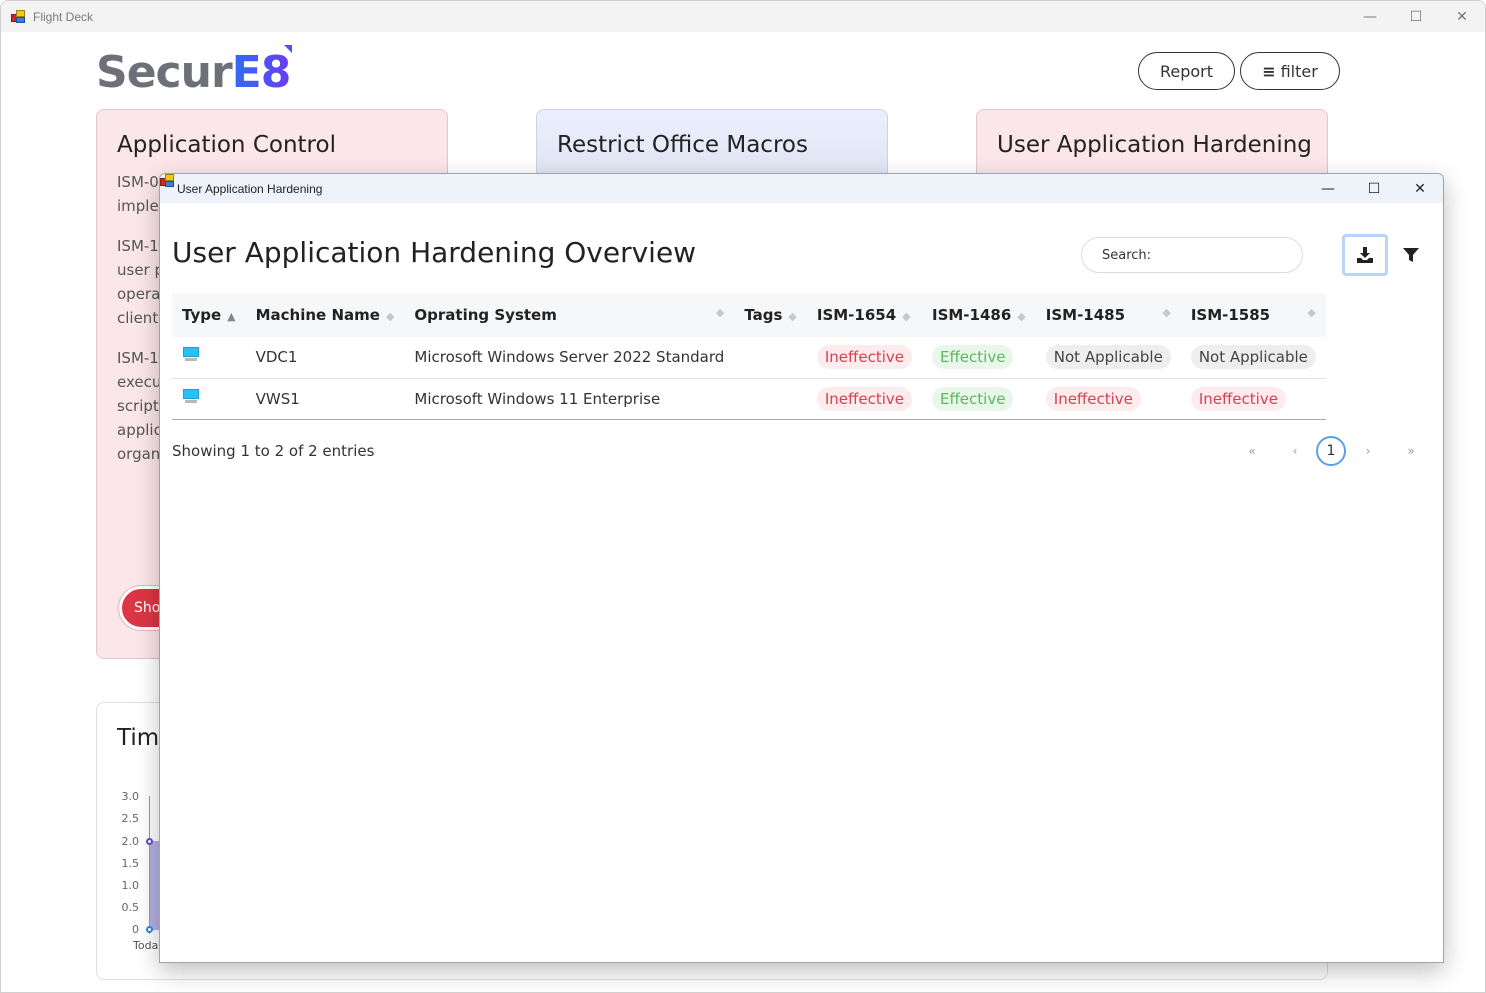 This screenshot has height=993, width=1486. Describe the element at coordinates (18, 16) in the screenshot. I see `app-icon` at that location.